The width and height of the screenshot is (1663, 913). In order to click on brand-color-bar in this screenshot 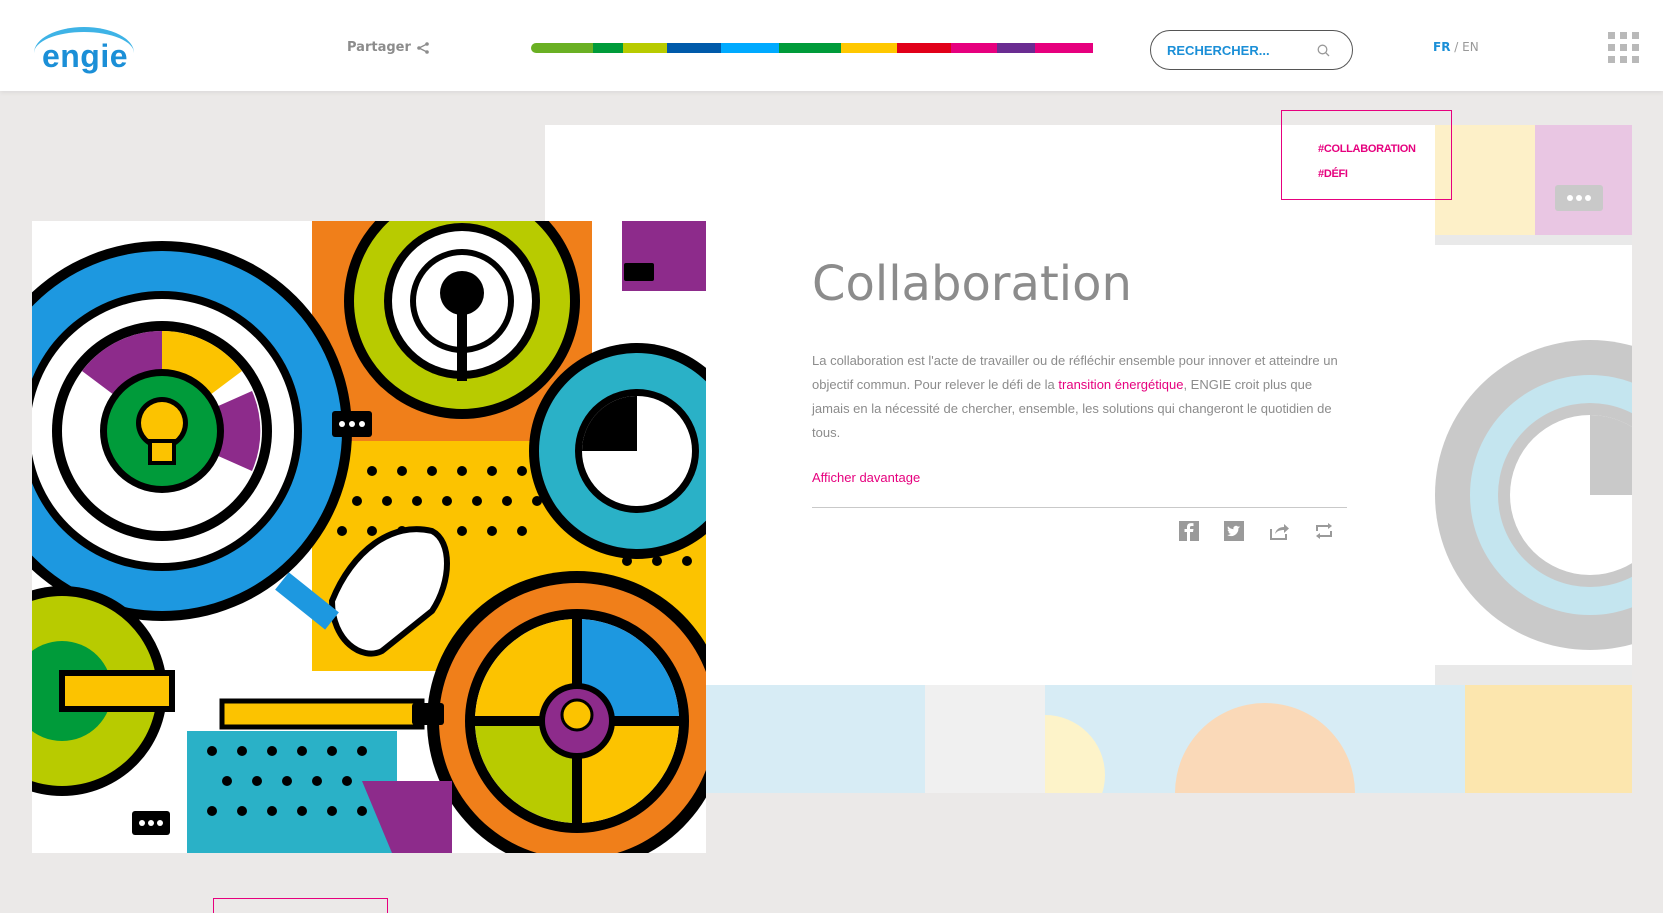, I will do `click(827, 48)`.